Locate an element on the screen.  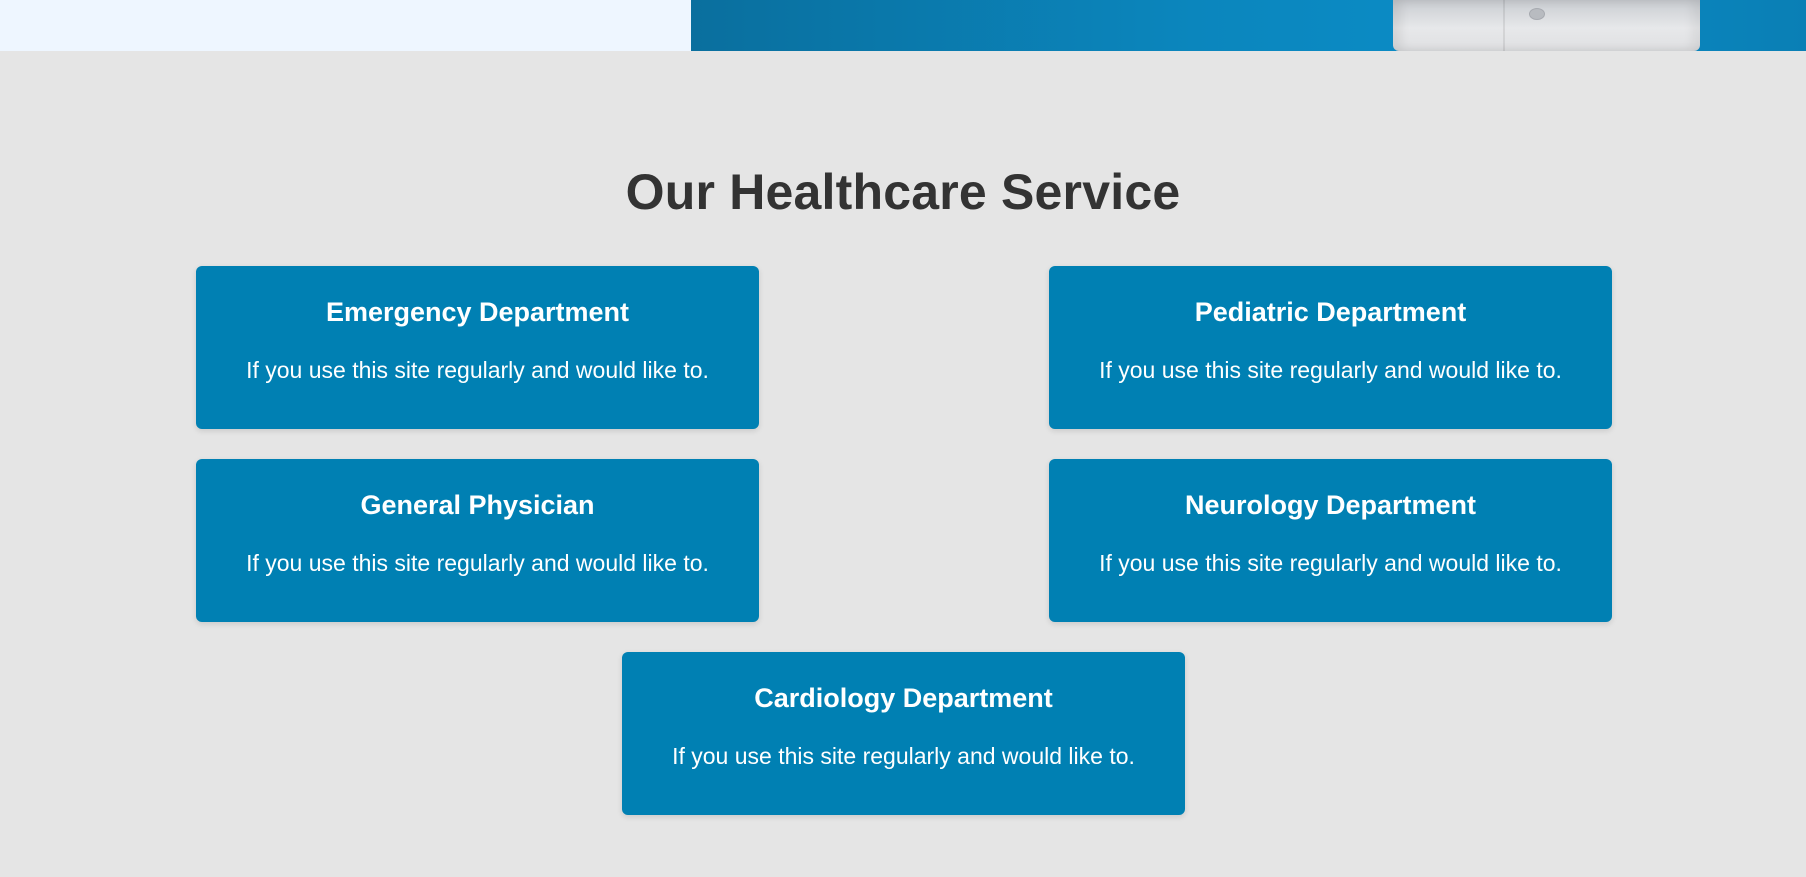
hero-left-panel is located at coordinates (345, 25).